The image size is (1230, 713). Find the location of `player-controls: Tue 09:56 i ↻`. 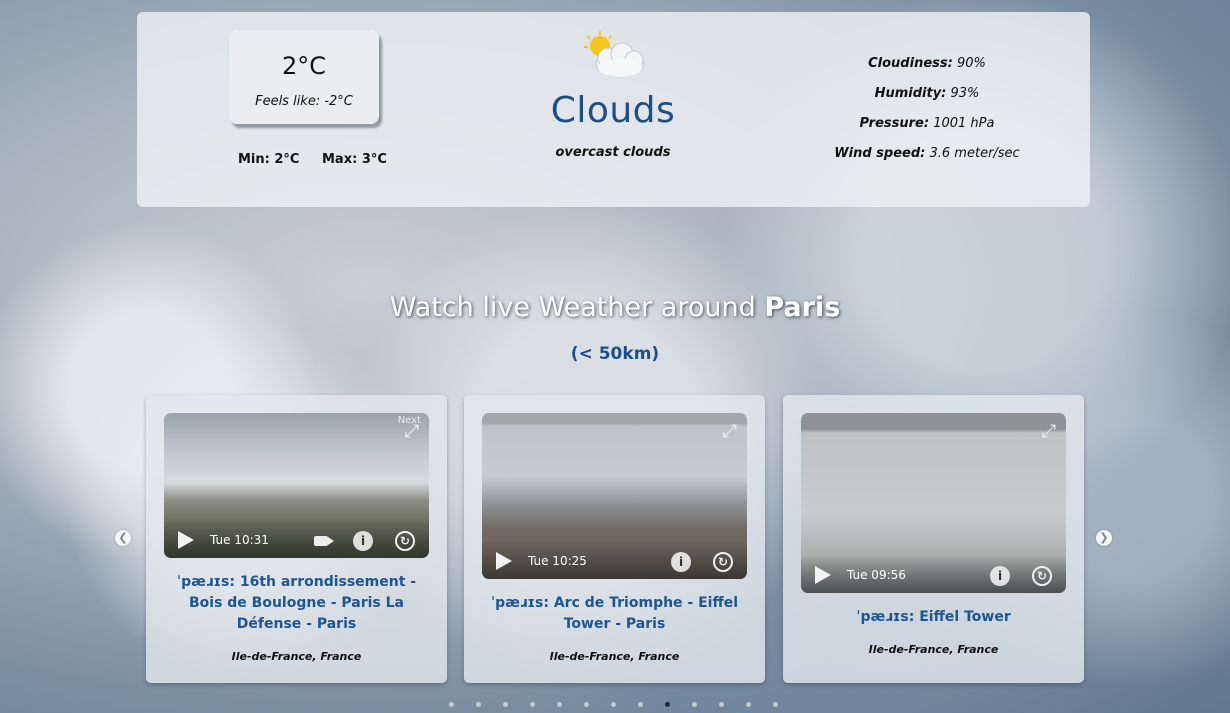

player-controls: Tue 09:56 i ↻ is located at coordinates (933, 575).